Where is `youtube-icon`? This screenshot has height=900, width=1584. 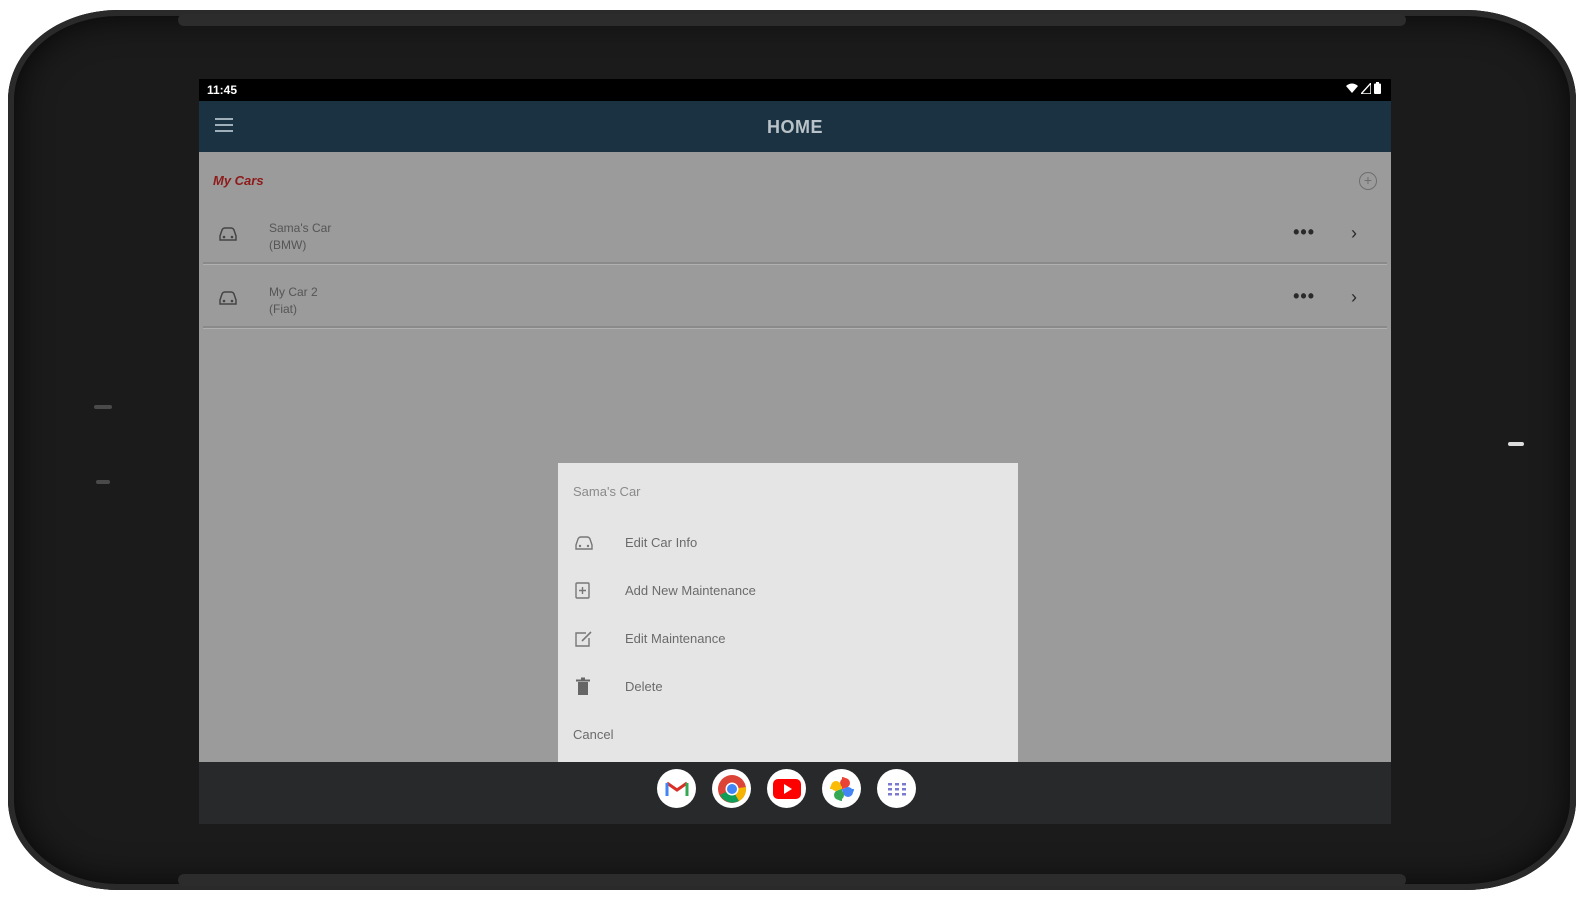 youtube-icon is located at coordinates (786, 788).